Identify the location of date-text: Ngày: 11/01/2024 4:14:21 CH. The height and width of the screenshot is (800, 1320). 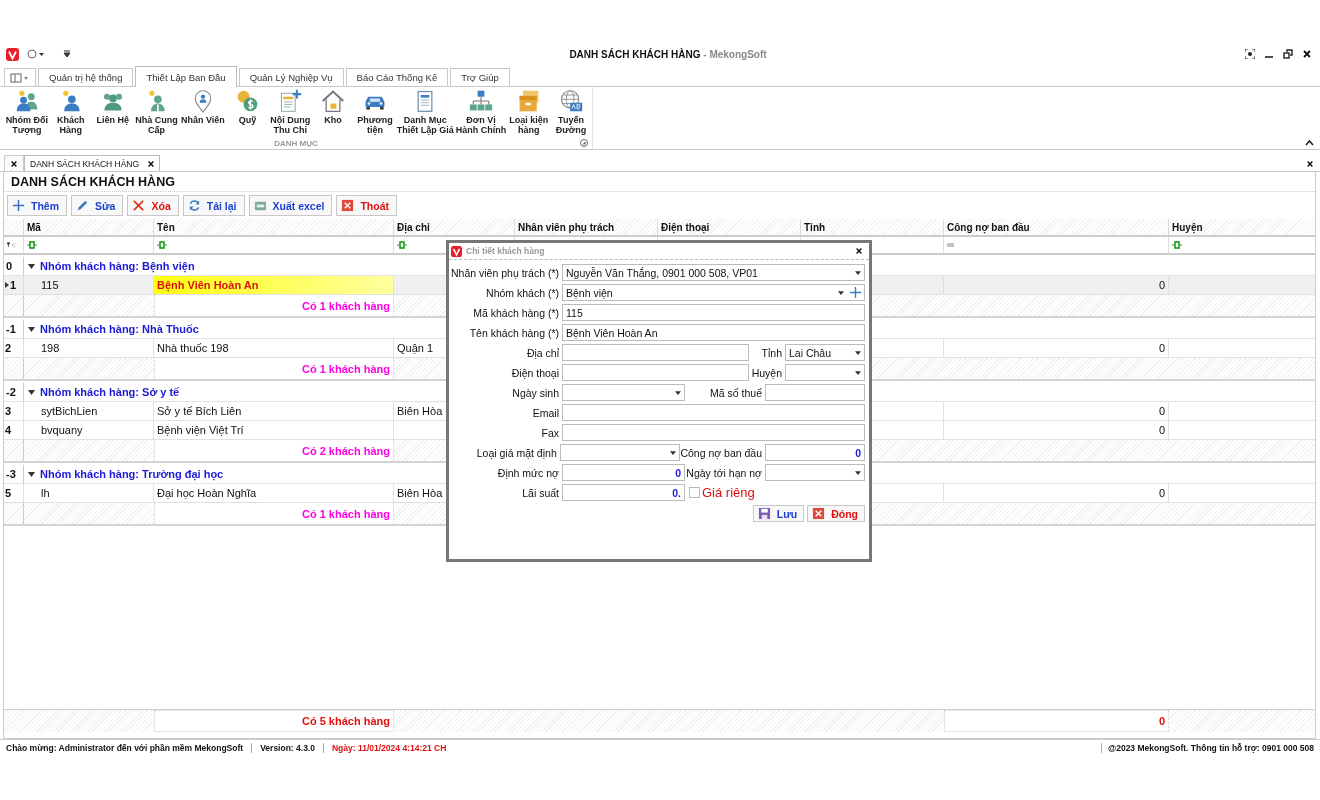
(388, 748).